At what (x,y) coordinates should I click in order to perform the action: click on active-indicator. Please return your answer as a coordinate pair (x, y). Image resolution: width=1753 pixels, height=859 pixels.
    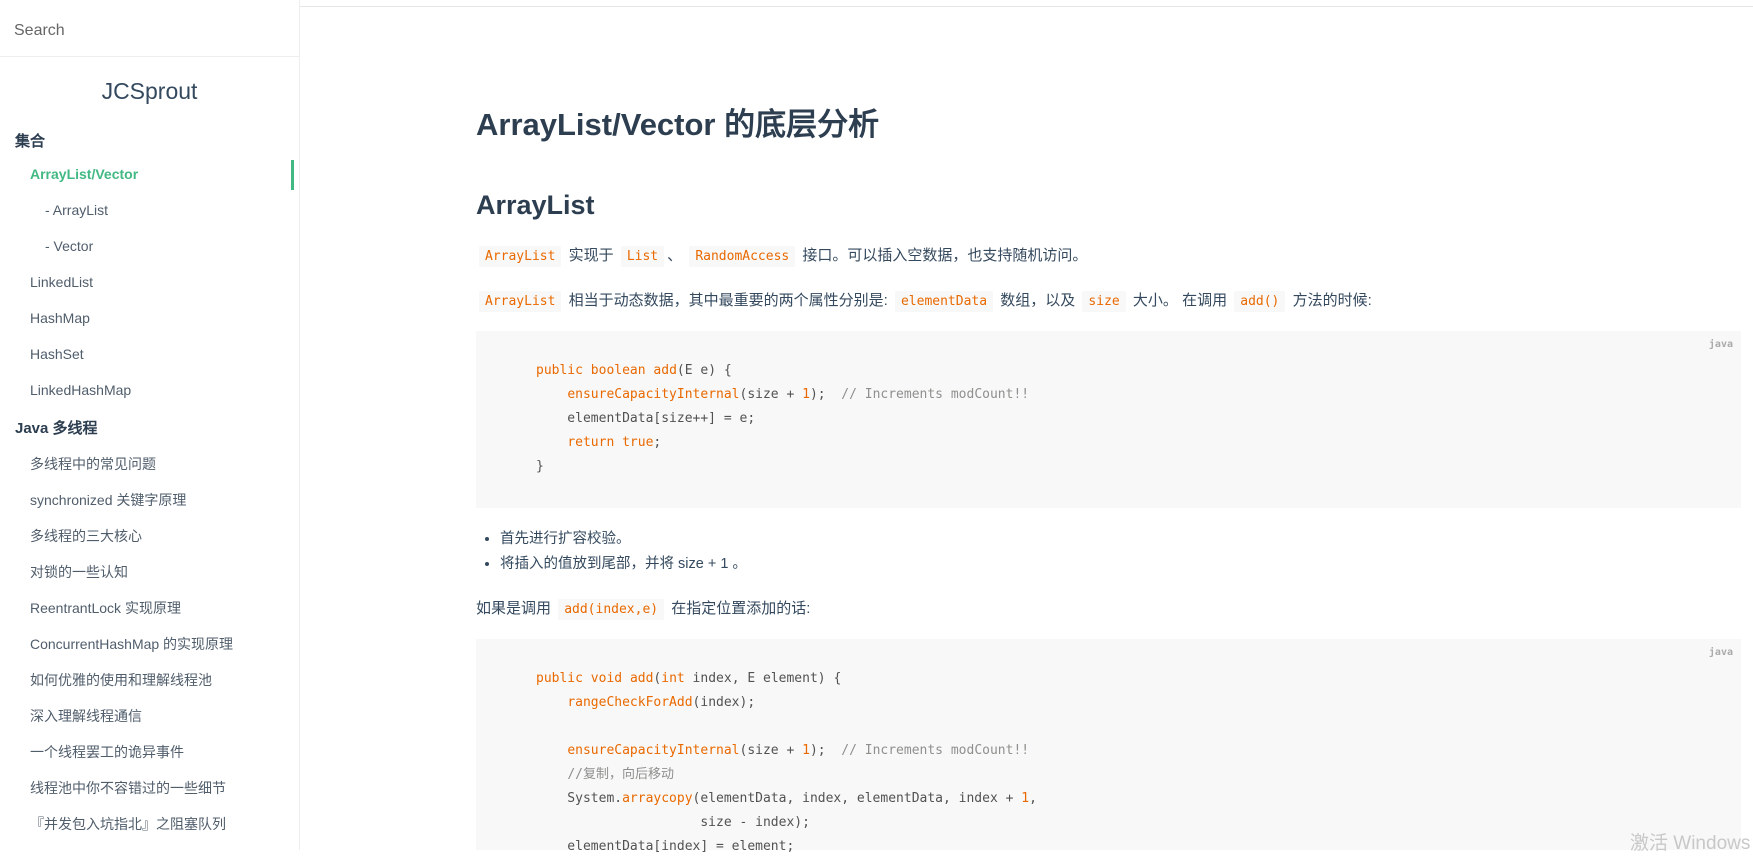
    Looking at the image, I should click on (292, 175).